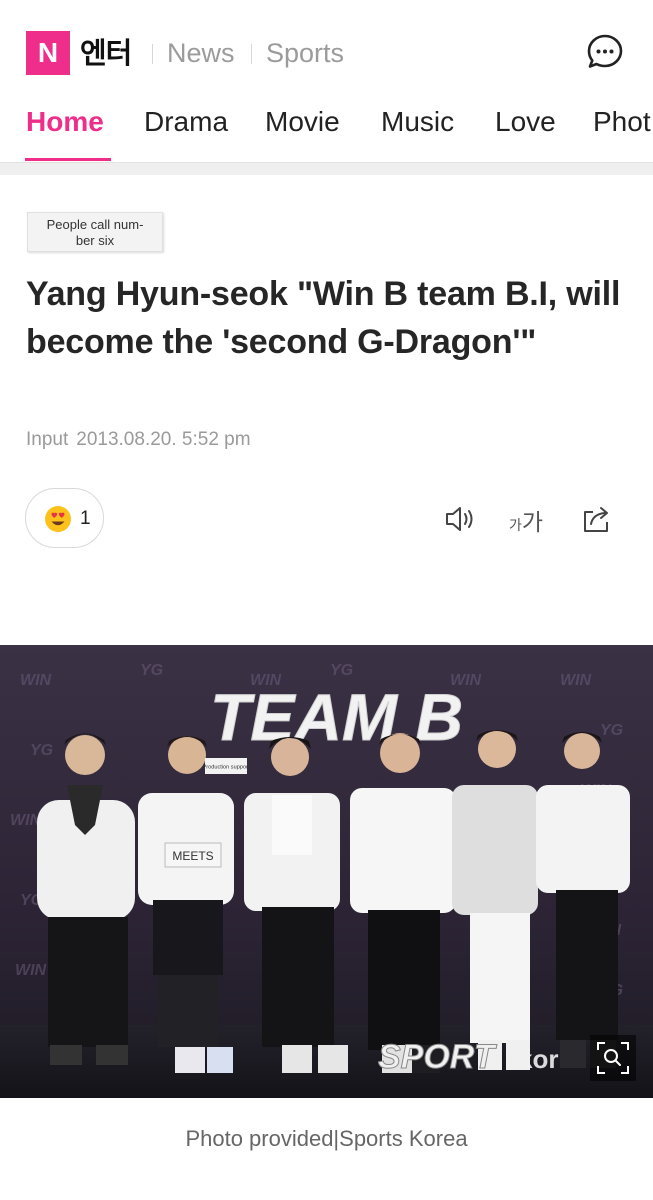  What do you see at coordinates (532, 523) in the screenshot?
I see `font-size-big-glyph: 가` at bounding box center [532, 523].